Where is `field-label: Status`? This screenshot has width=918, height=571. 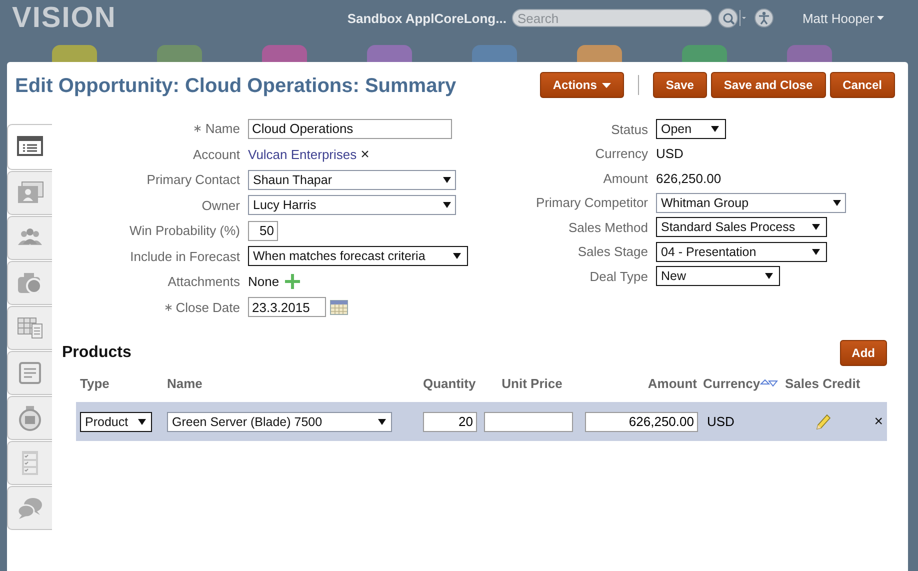 field-label: Status is located at coordinates (629, 129).